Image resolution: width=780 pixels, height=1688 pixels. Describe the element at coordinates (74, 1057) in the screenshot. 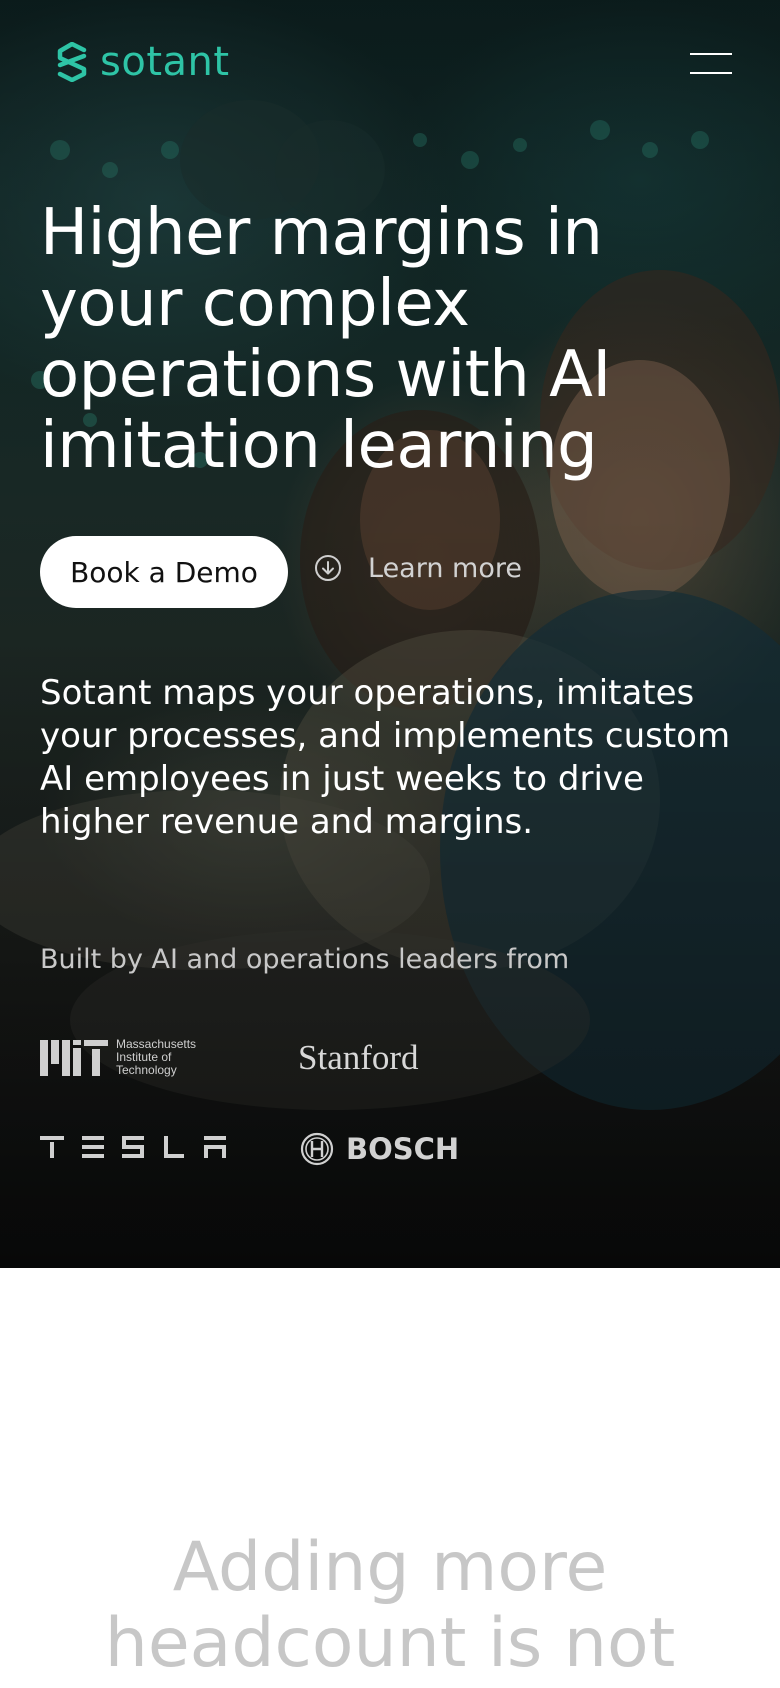

I see `mit-wordmark-icon` at that location.